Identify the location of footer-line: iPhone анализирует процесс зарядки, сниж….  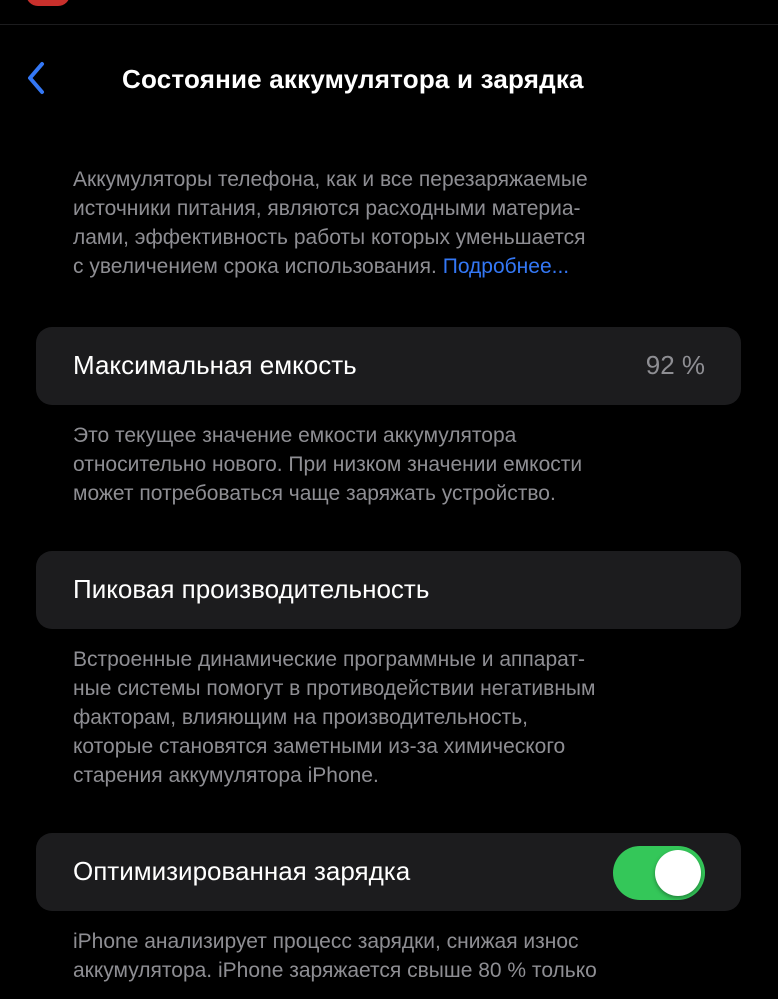
(326, 941).